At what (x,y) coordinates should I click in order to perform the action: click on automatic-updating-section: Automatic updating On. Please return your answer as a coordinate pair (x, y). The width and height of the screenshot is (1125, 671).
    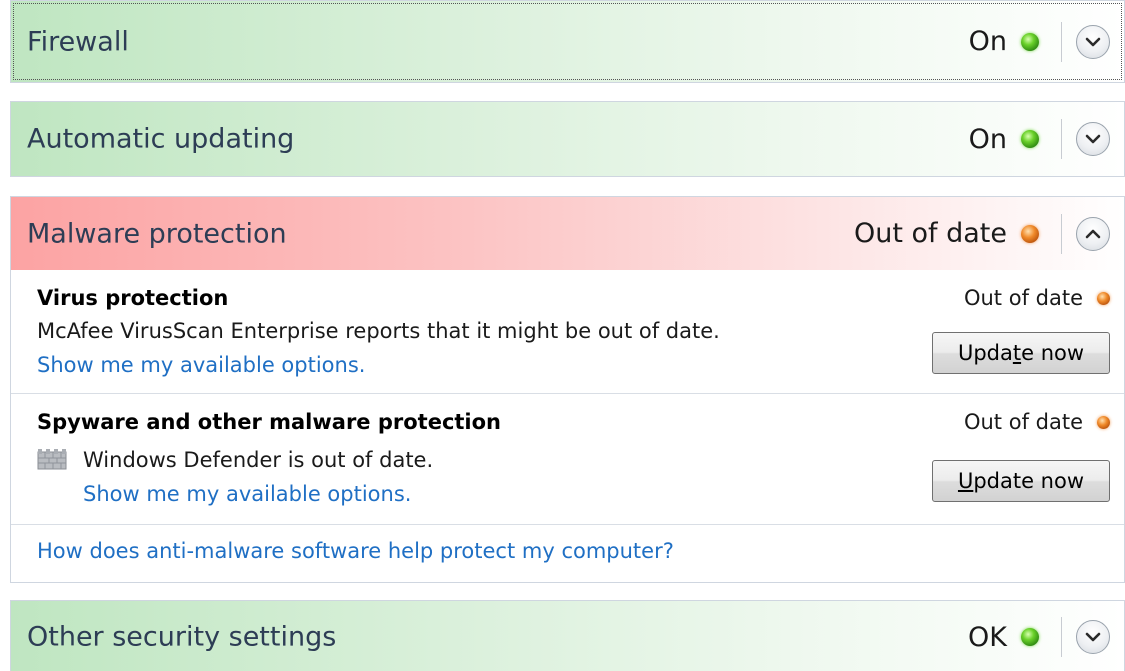
    Looking at the image, I should click on (567, 139).